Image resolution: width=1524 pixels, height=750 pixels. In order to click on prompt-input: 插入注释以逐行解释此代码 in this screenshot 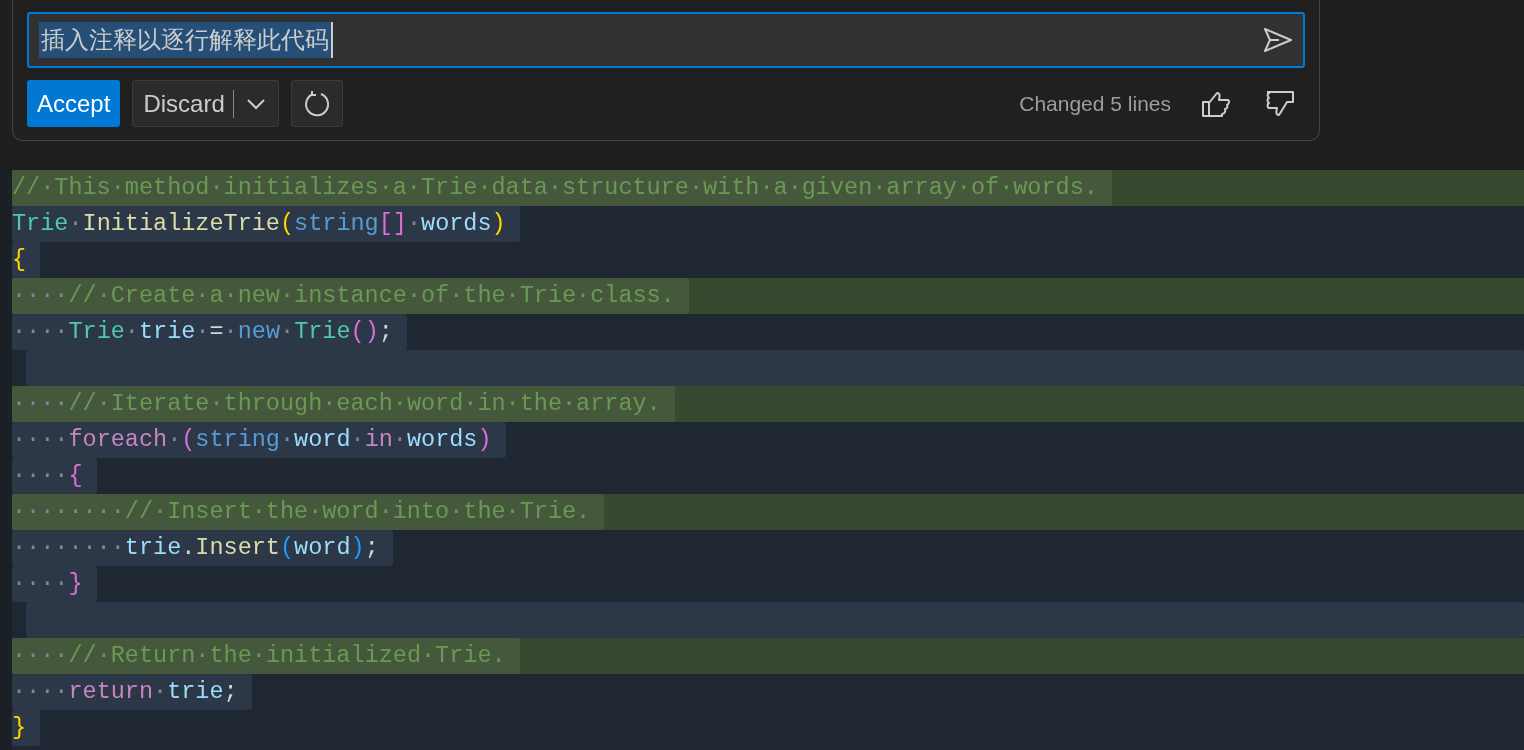, I will do `click(666, 40)`.